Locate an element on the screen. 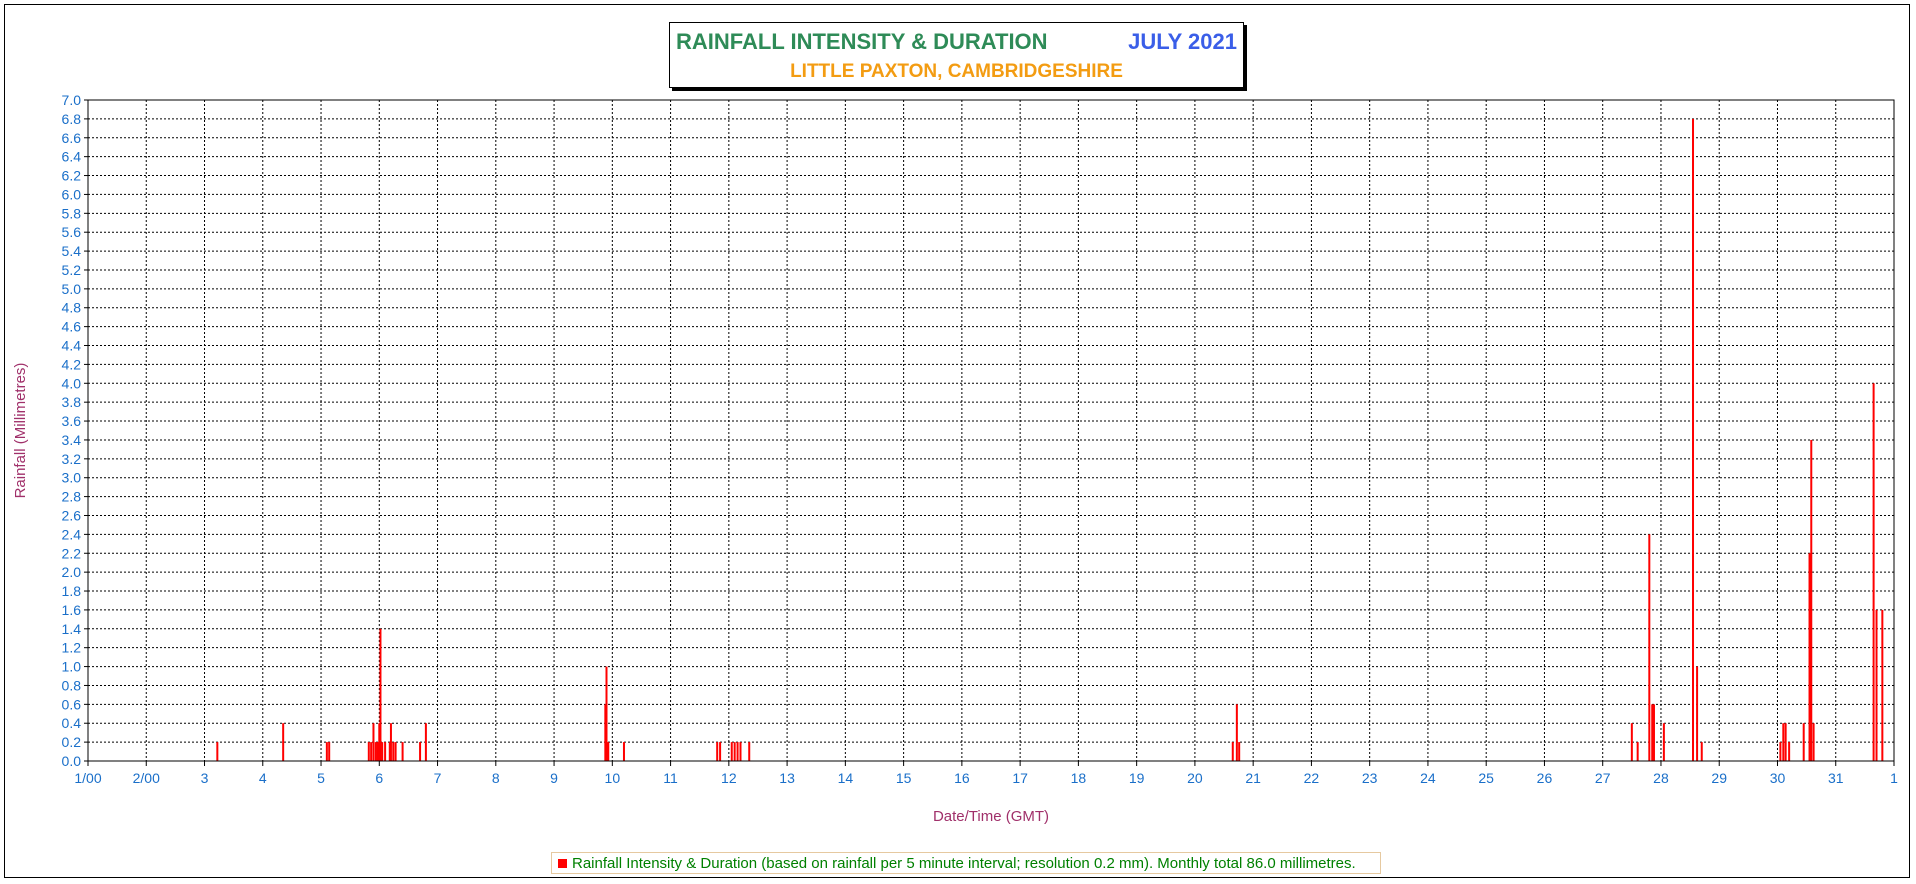 The height and width of the screenshot is (884, 1916). x-tick-label: 25 is located at coordinates (1486, 778).